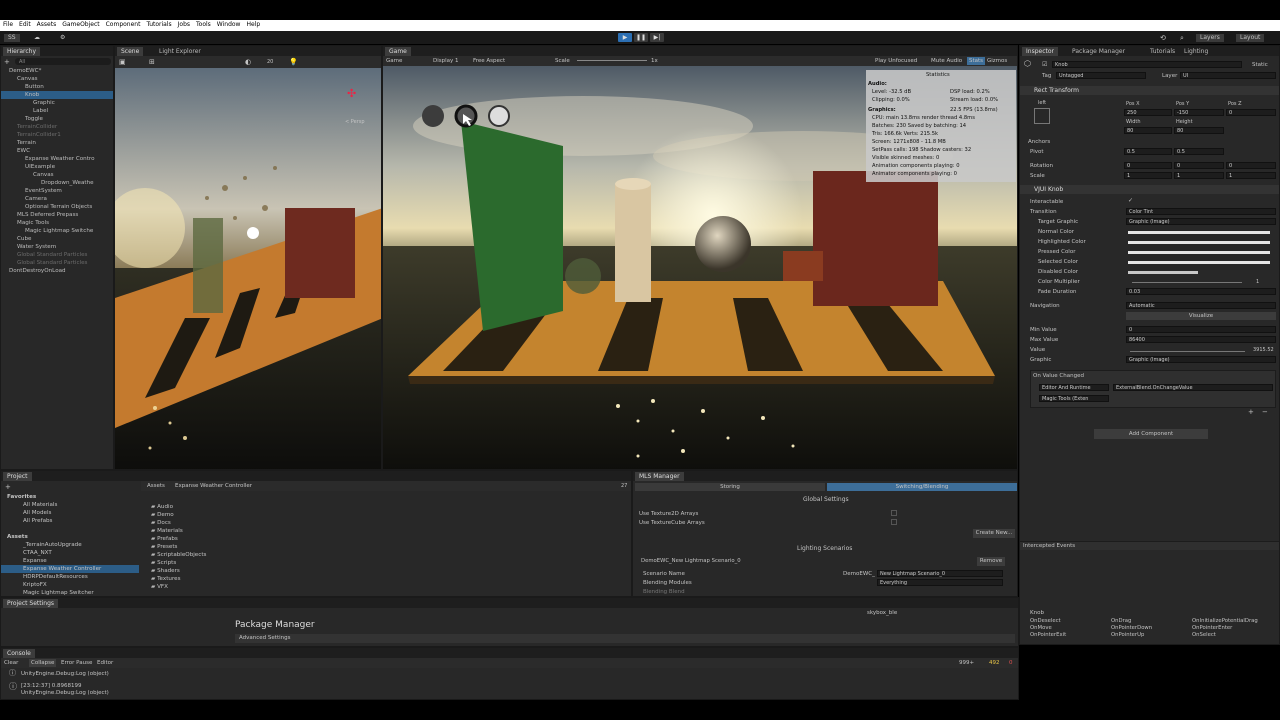  I want to click on tab-hierarchy: Hierarchy, so click(22, 51).